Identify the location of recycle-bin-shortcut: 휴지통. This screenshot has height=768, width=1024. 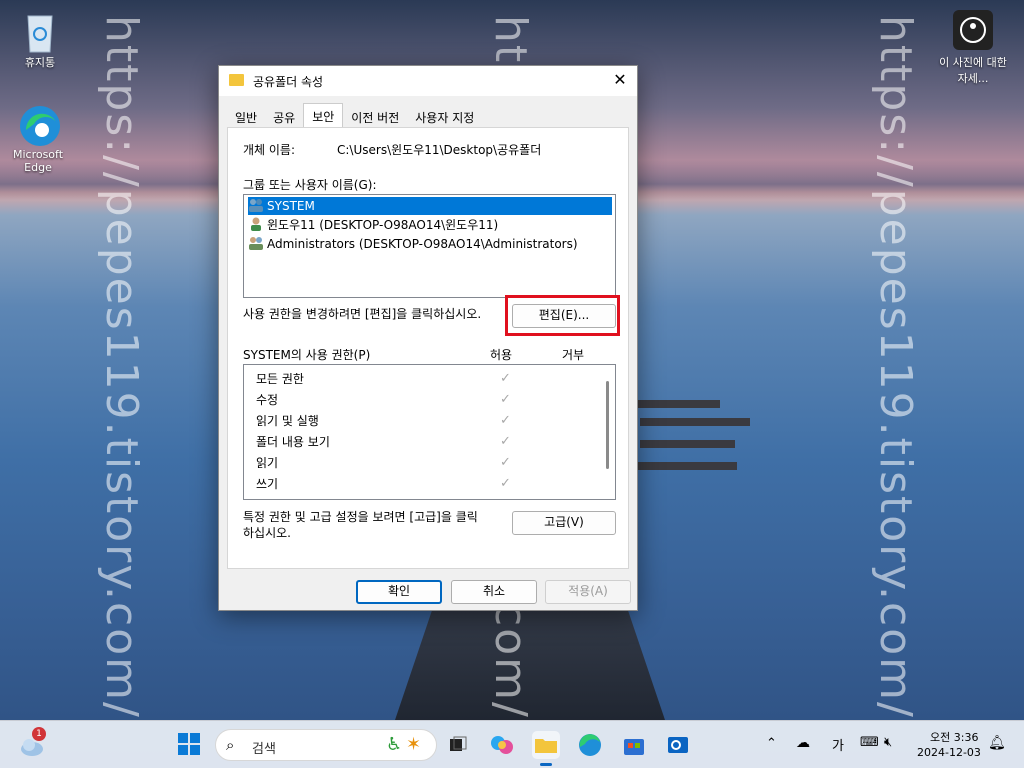
(40, 40).